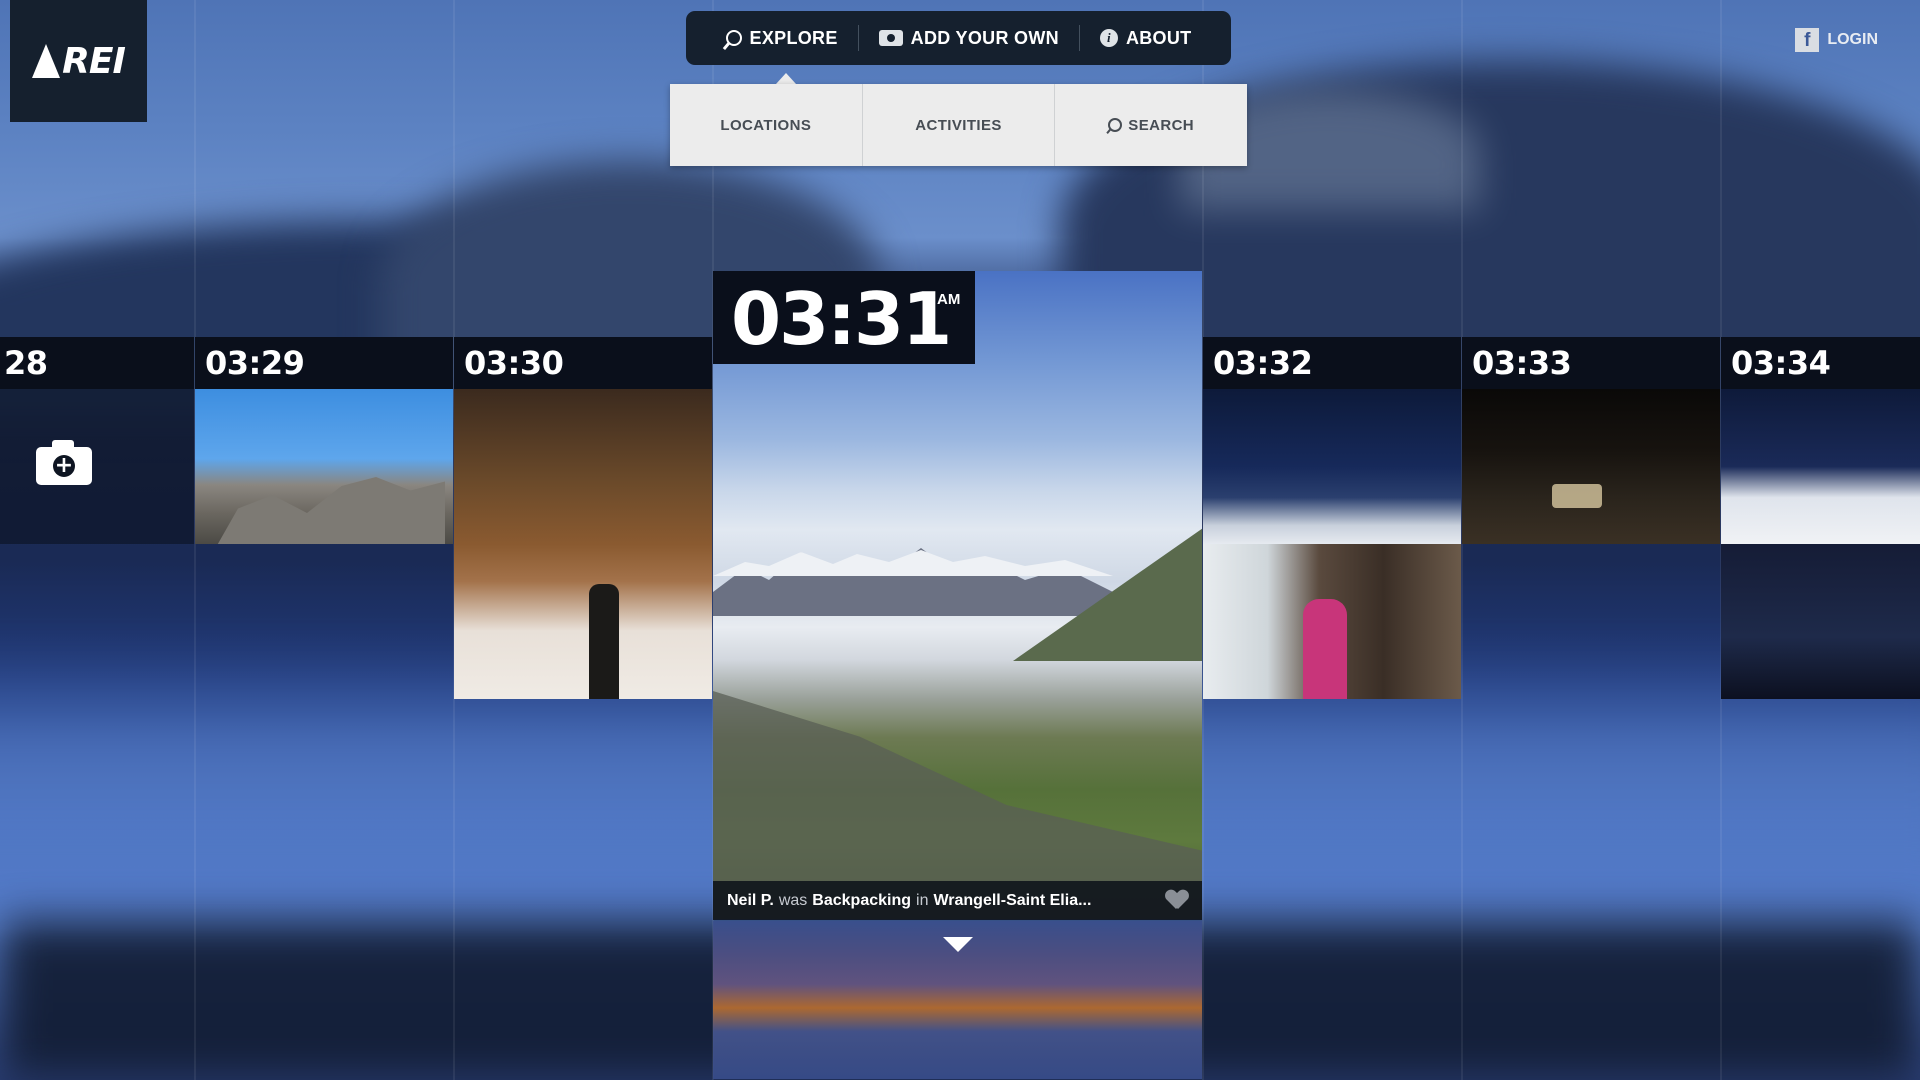 Image resolution: width=1920 pixels, height=1080 pixels. I want to click on column-time: 28, so click(97, 363).